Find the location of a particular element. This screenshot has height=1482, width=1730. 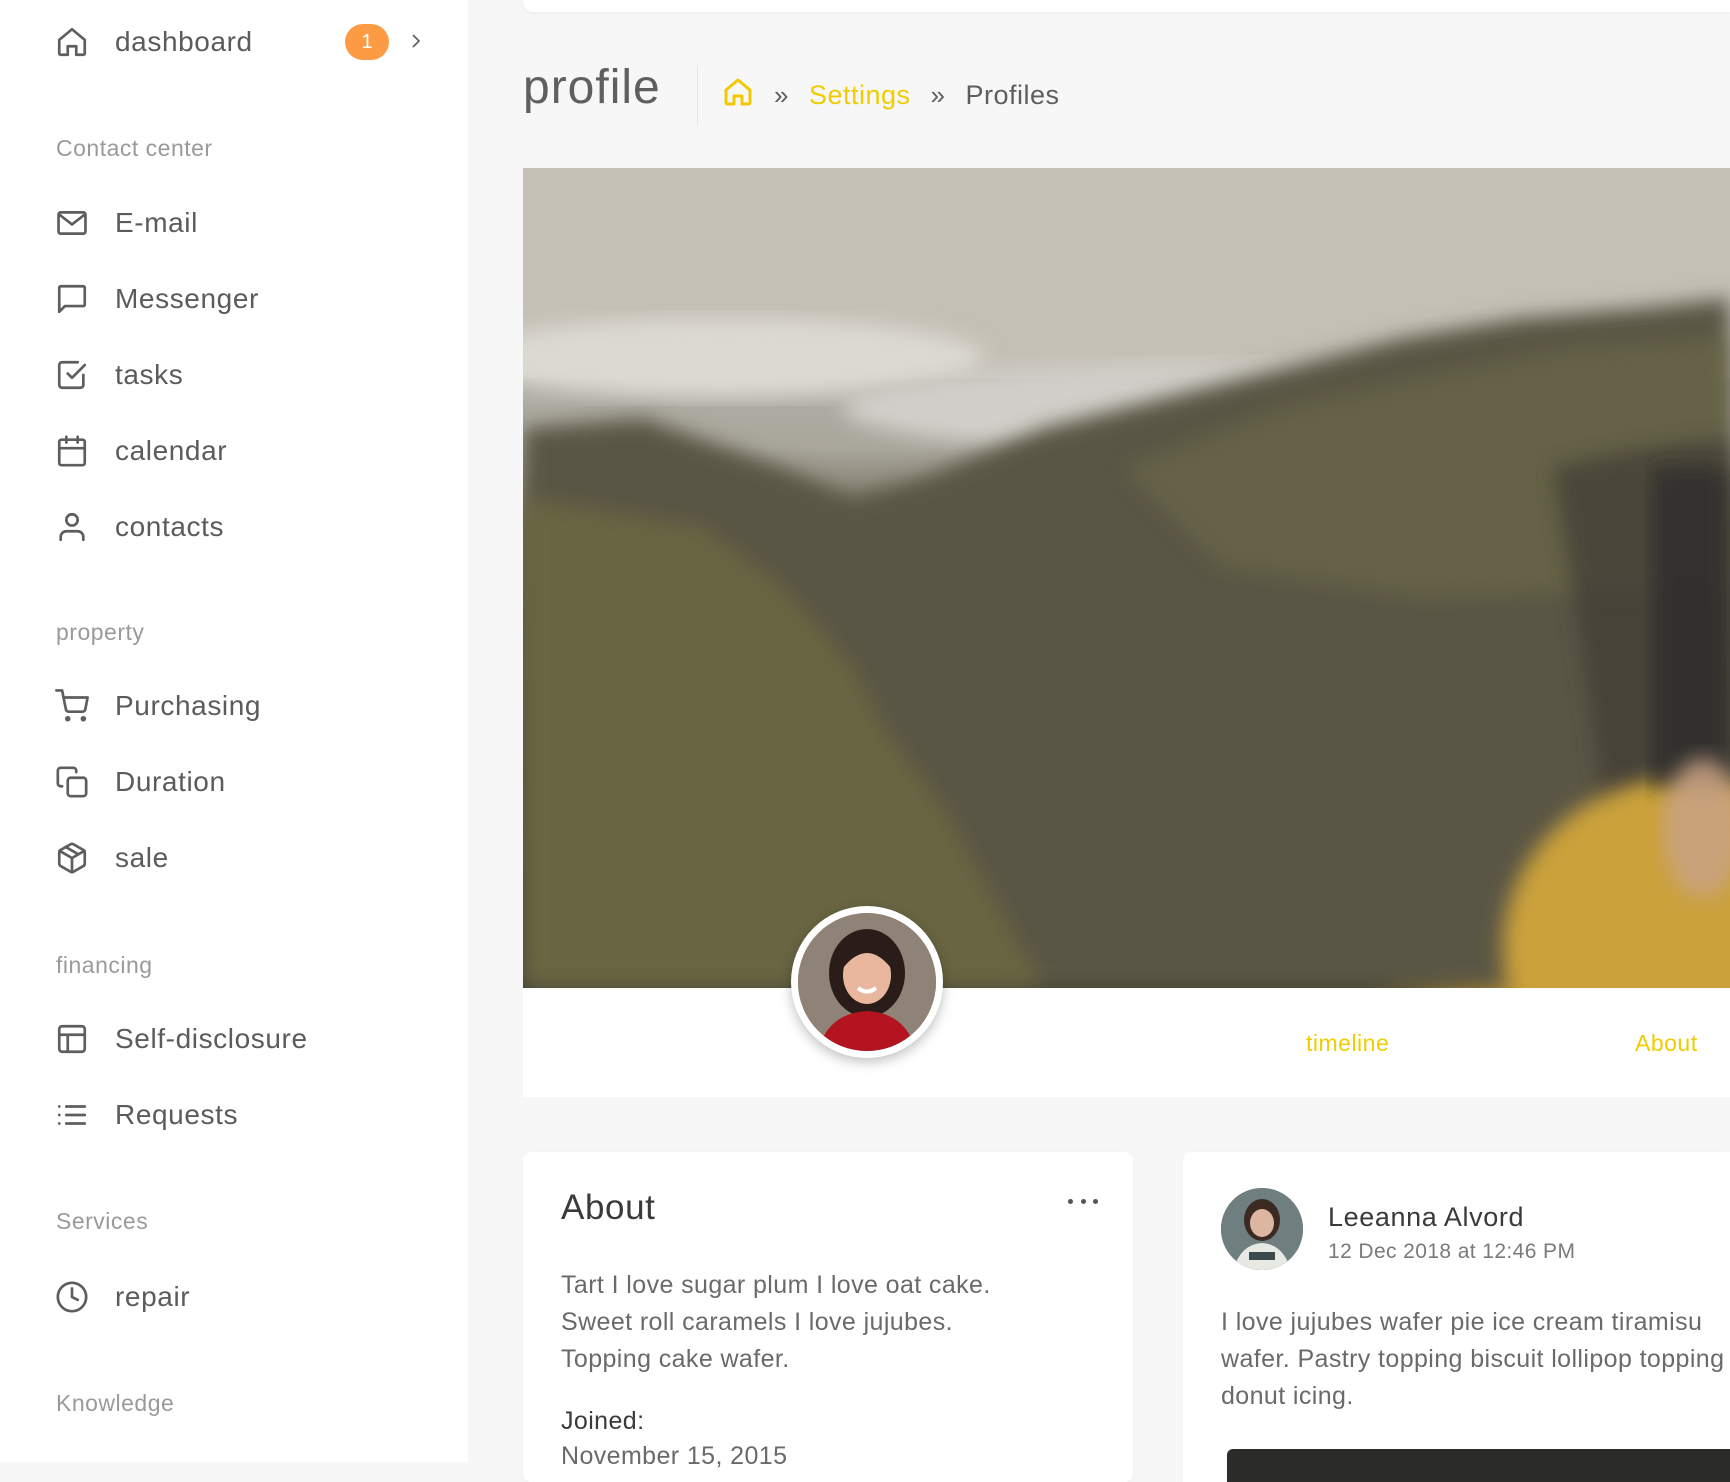

sidebar-item-messenger: Messenger is located at coordinates (156, 299).